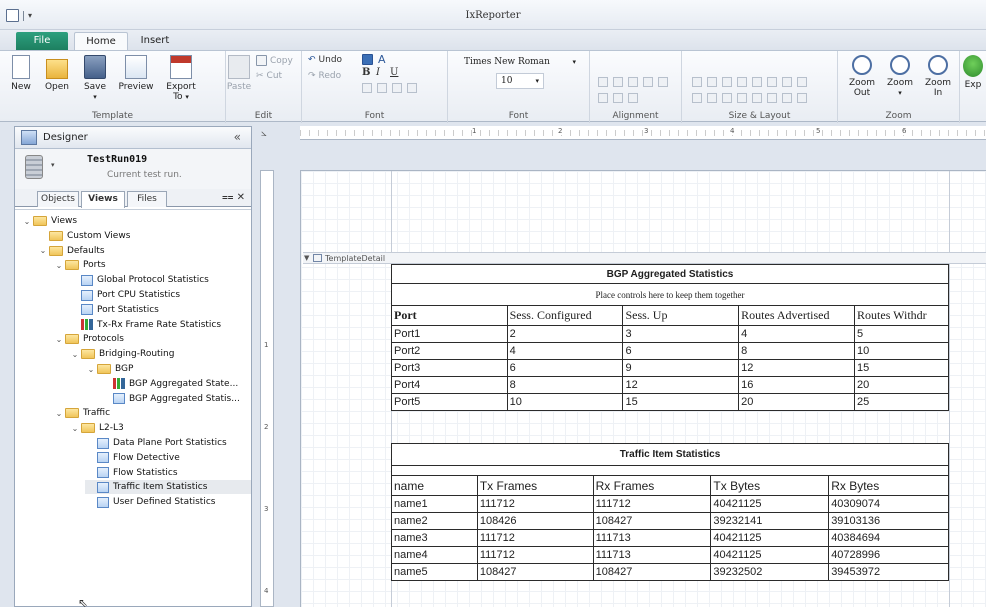  I want to click on tree-item: Traffic Item Statistics, so click(168, 487).